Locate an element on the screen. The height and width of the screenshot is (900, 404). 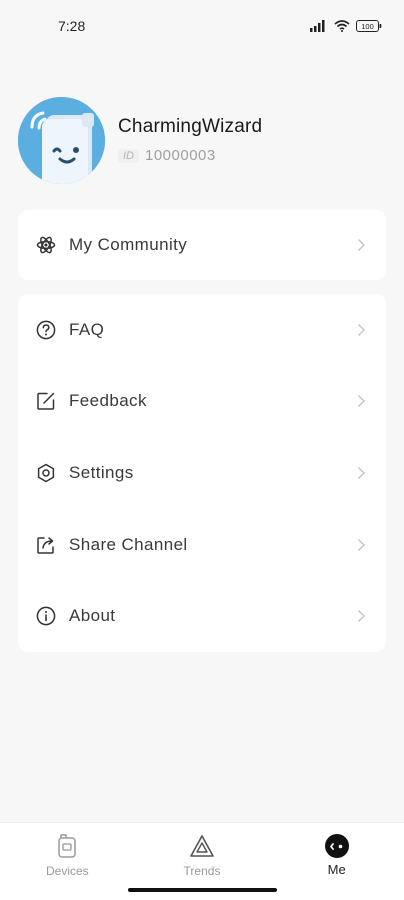
status-bar: 7:28 100 is located at coordinates (202, 26).